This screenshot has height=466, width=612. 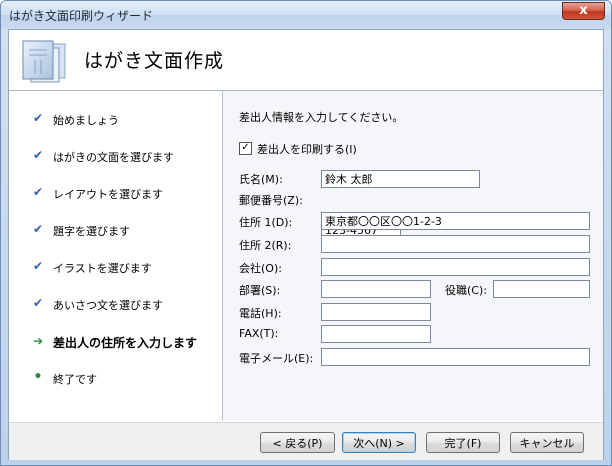 What do you see at coordinates (547, 442) in the screenshot?
I see `cancel-button: キャンセル` at bounding box center [547, 442].